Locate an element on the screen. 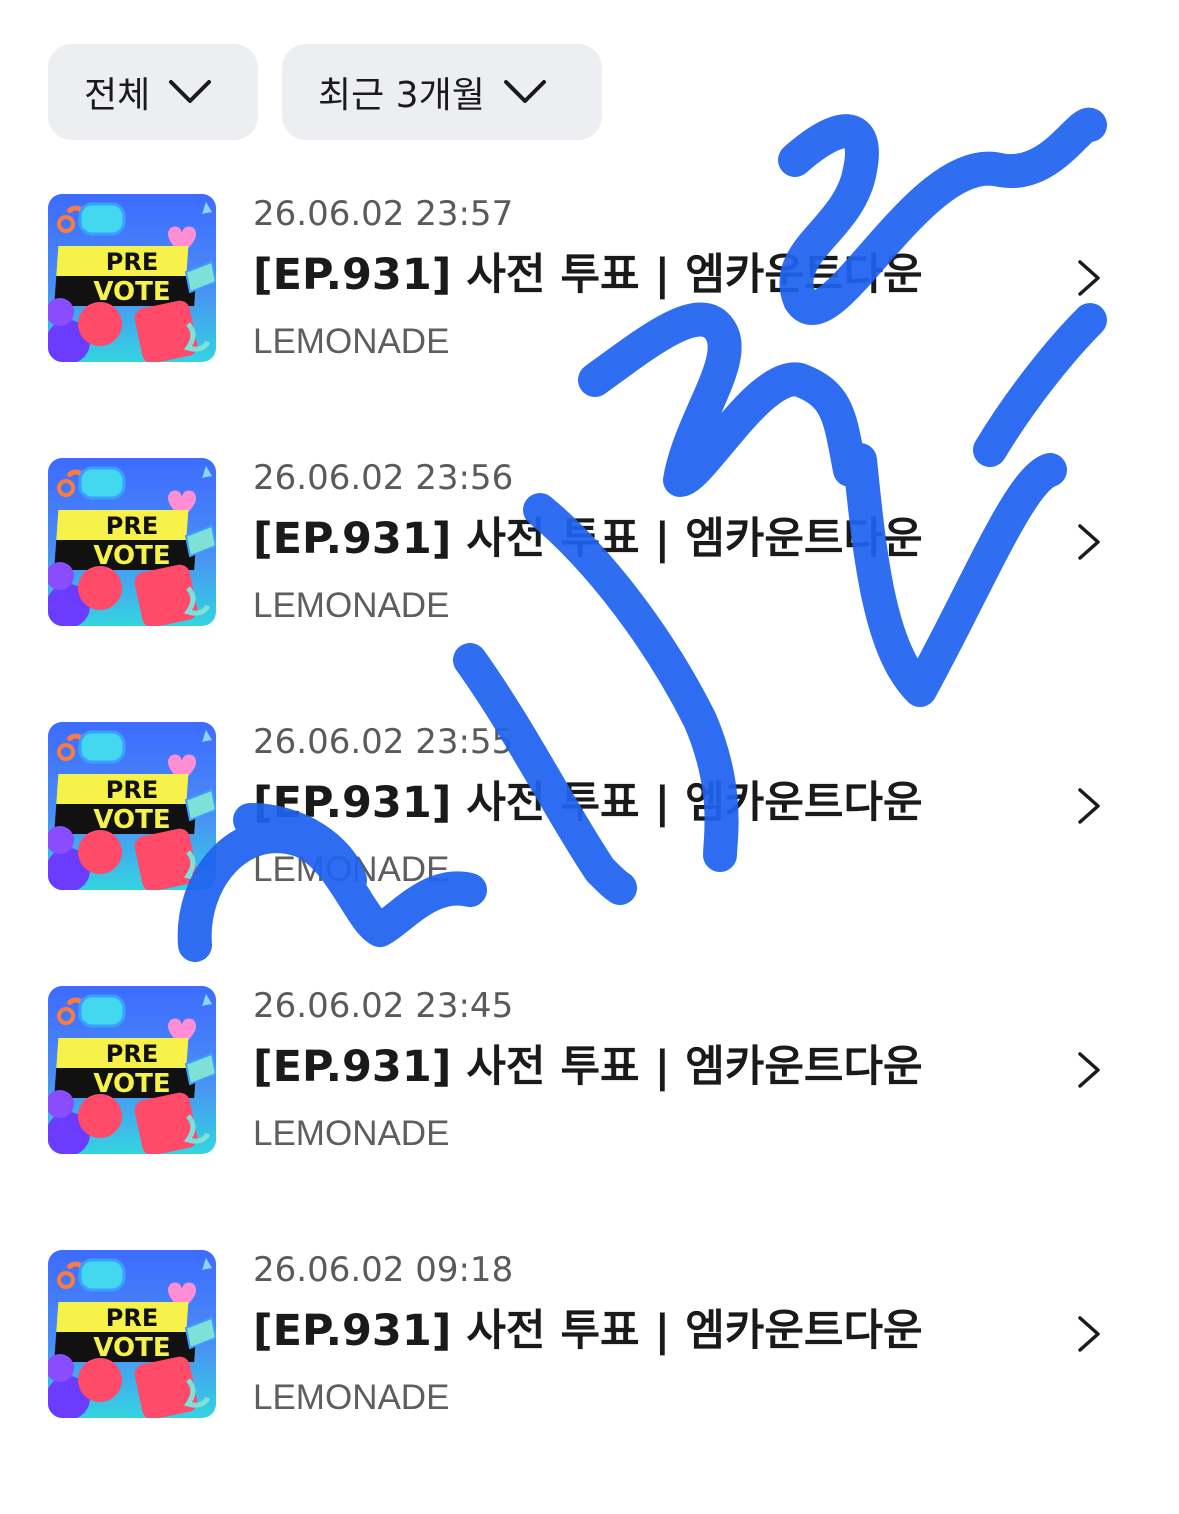  category-filter-label: 전체 is located at coordinates (117, 95).